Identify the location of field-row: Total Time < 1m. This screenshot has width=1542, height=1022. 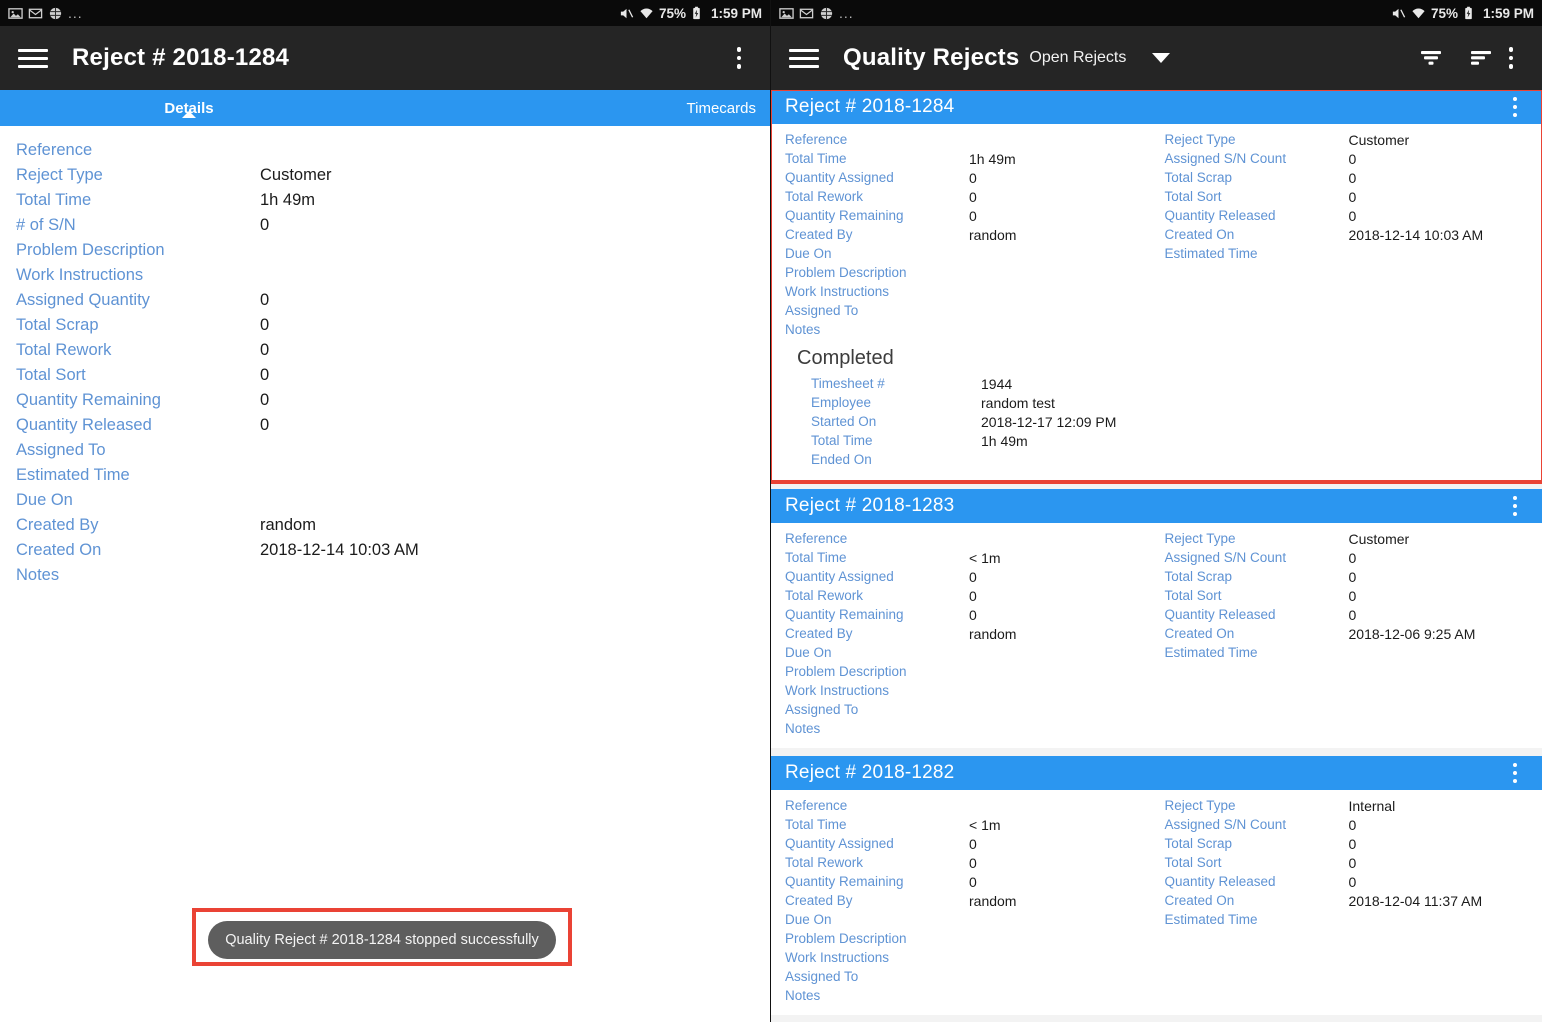
(971, 824).